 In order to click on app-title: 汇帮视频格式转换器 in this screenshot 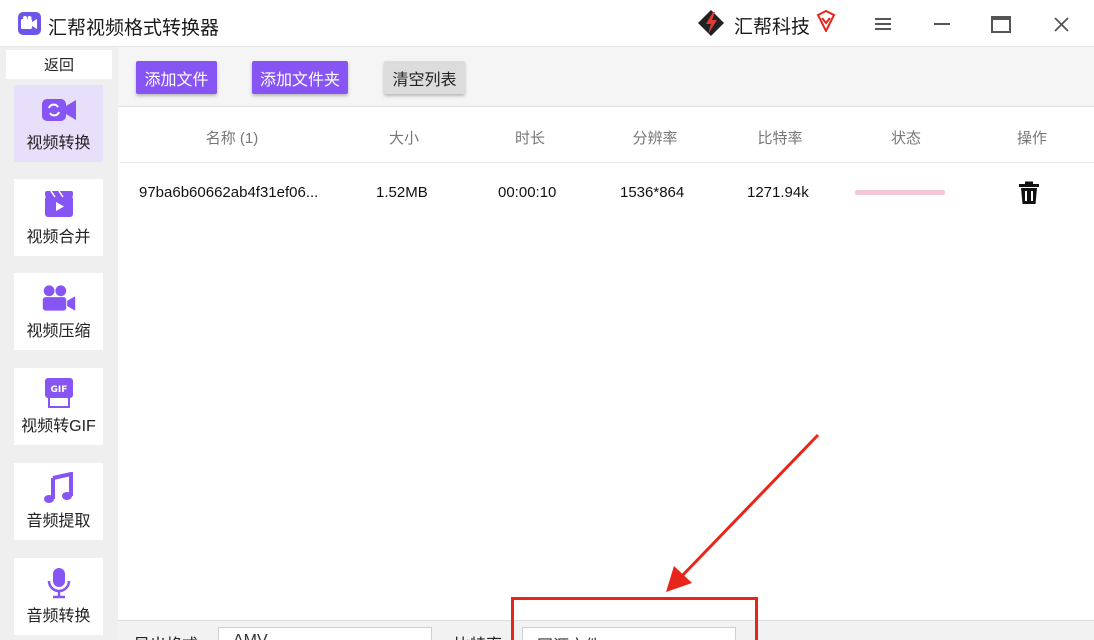, I will do `click(134, 28)`.